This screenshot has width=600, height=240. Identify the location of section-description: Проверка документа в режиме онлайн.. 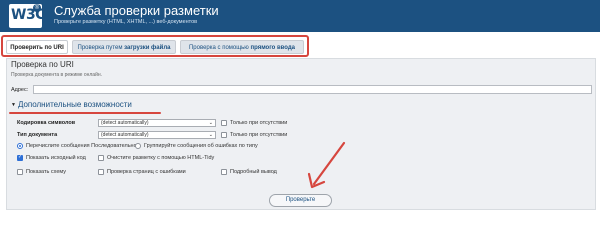
(57, 75).